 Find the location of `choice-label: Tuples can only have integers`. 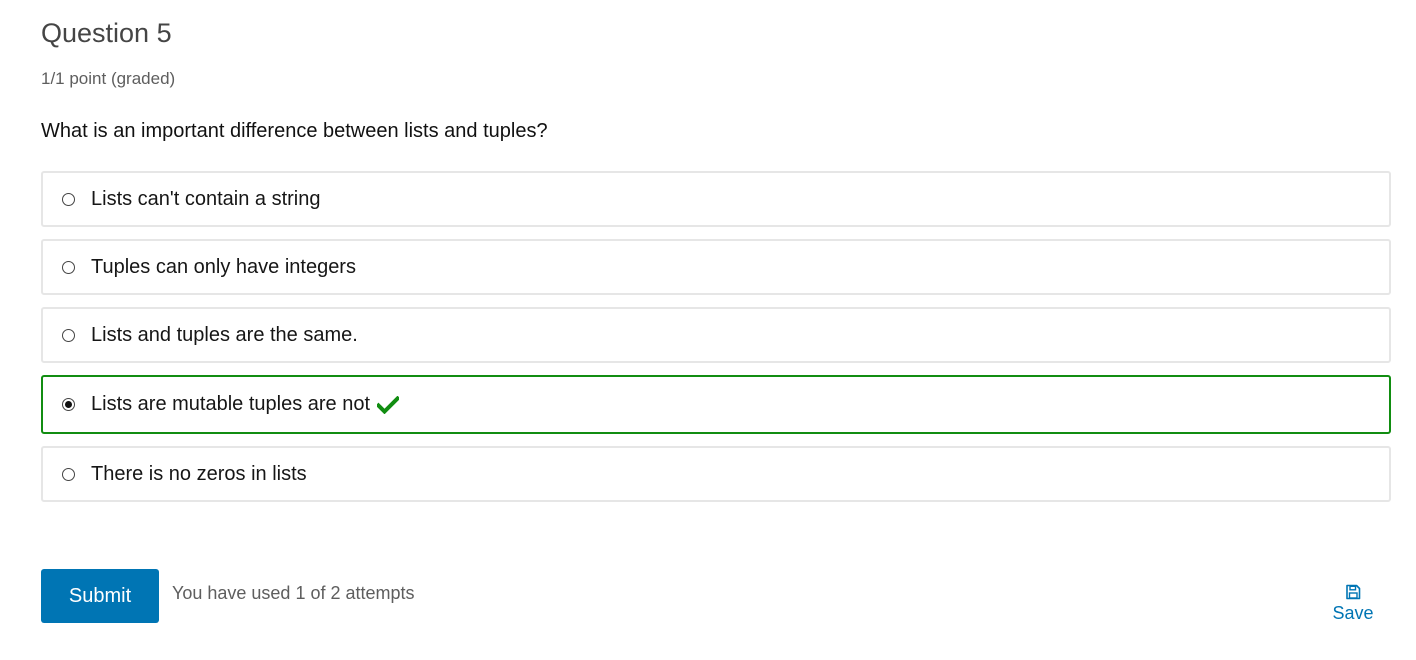

choice-label: Tuples can only have integers is located at coordinates (223, 266).